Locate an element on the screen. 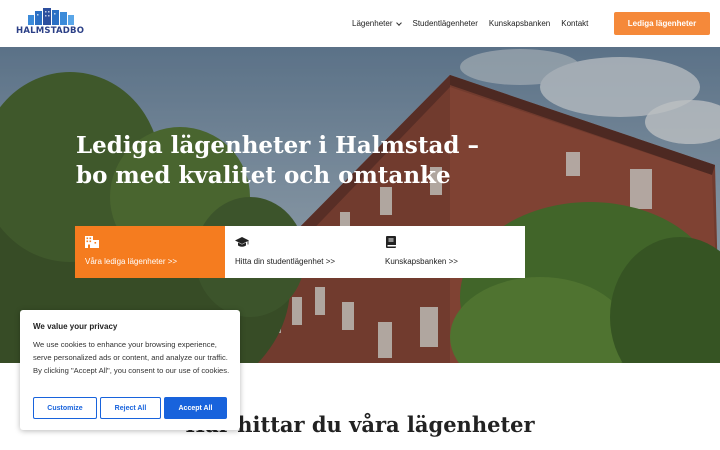 The height and width of the screenshot is (450, 720). nav-item-kunskapsbanken: Kunskapsbanken is located at coordinates (519, 23).